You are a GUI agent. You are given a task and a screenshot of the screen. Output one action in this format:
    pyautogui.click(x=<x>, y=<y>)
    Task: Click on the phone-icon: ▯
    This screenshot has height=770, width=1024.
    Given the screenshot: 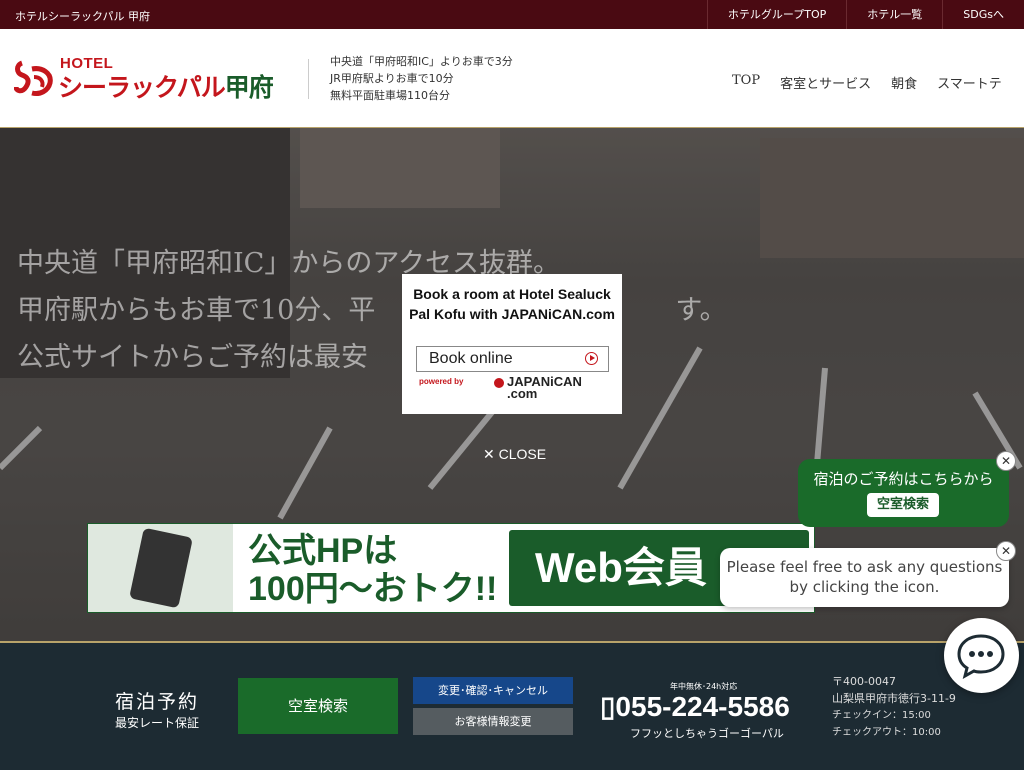 What is the action you would take?
    pyautogui.click(x=608, y=706)
    